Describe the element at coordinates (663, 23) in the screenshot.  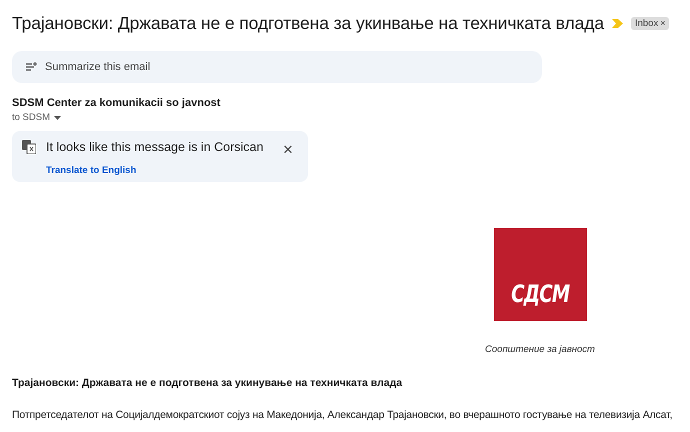
I see `remove-label-button: ×` at that location.